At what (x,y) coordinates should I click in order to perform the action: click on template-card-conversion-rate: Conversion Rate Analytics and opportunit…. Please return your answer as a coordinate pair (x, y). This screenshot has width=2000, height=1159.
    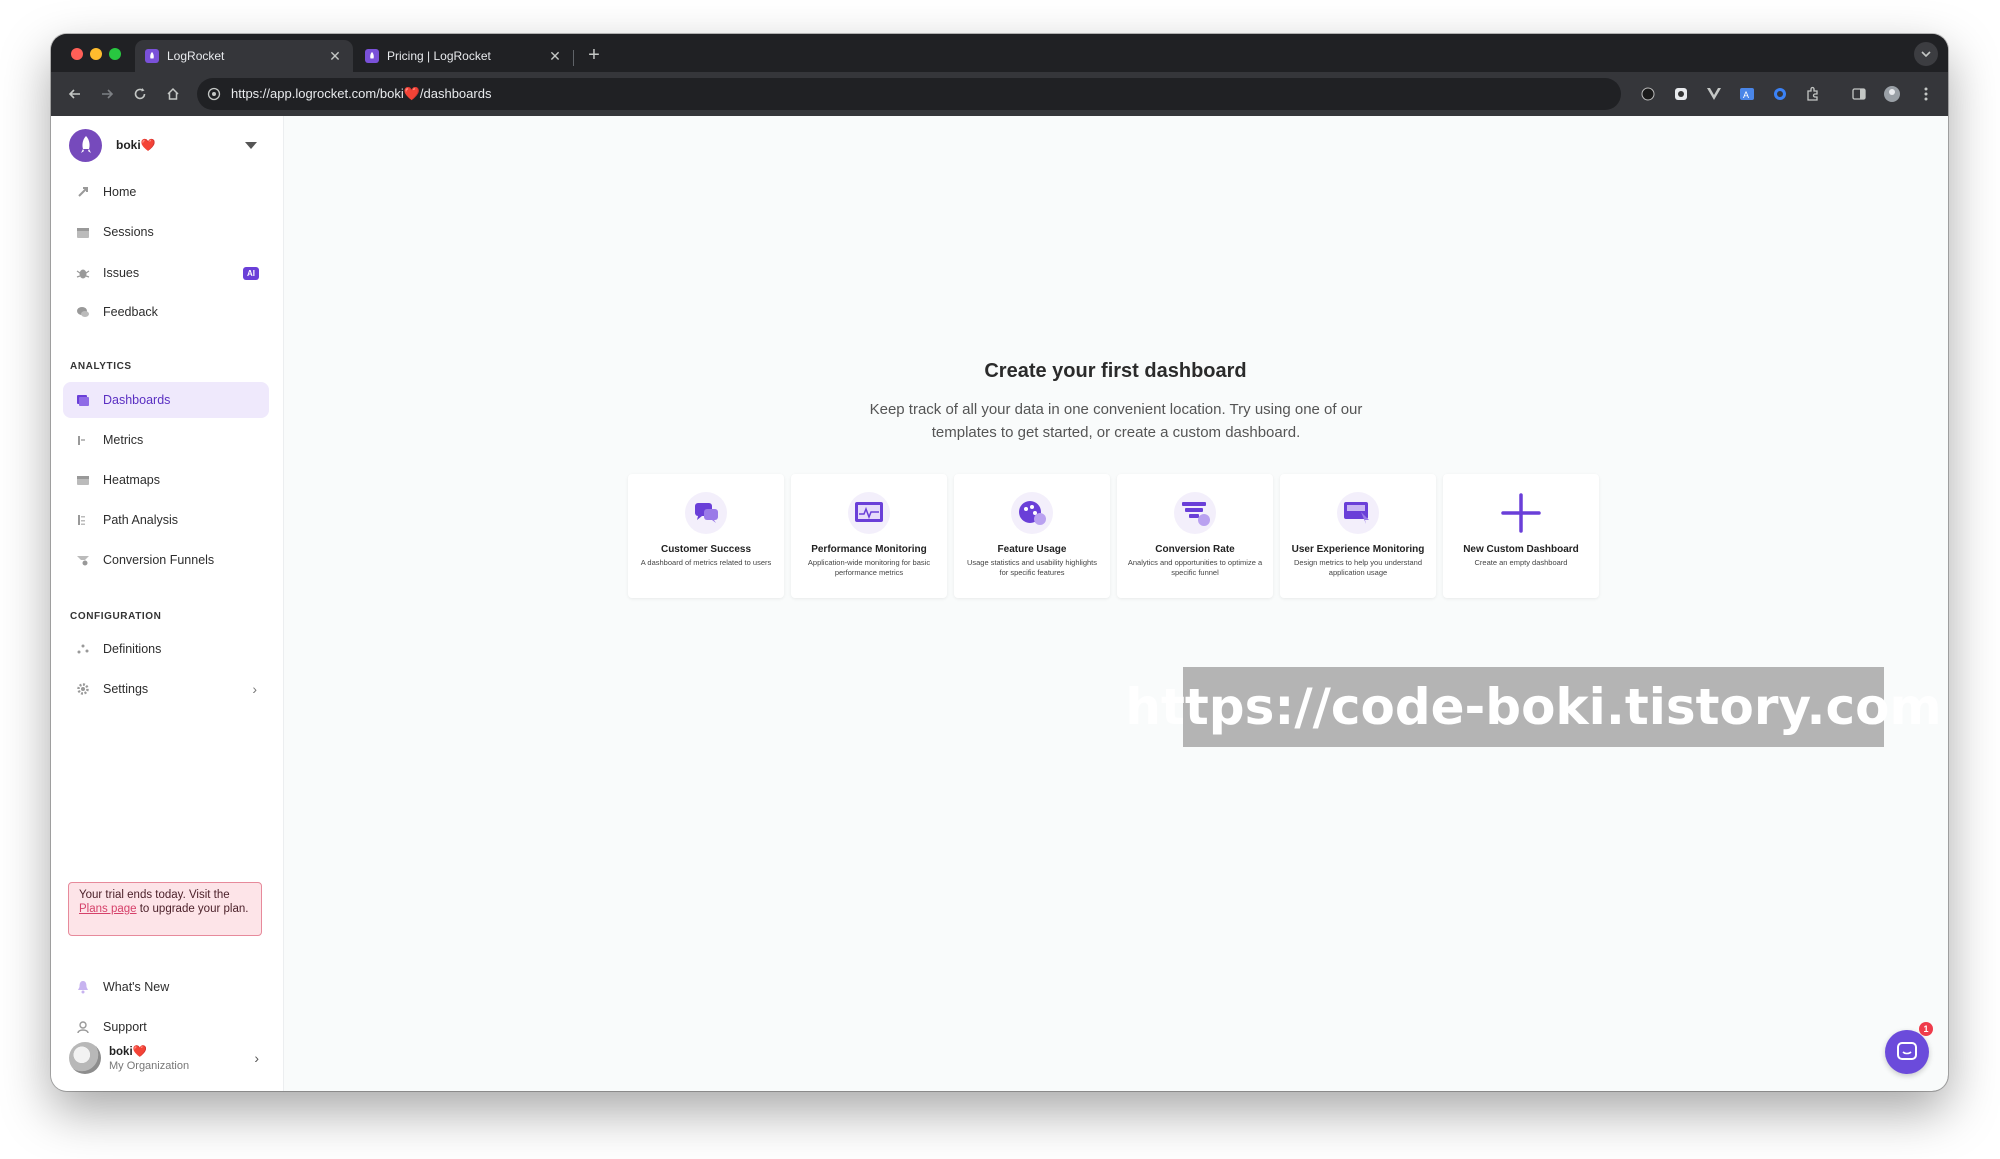
    Looking at the image, I should click on (1195, 536).